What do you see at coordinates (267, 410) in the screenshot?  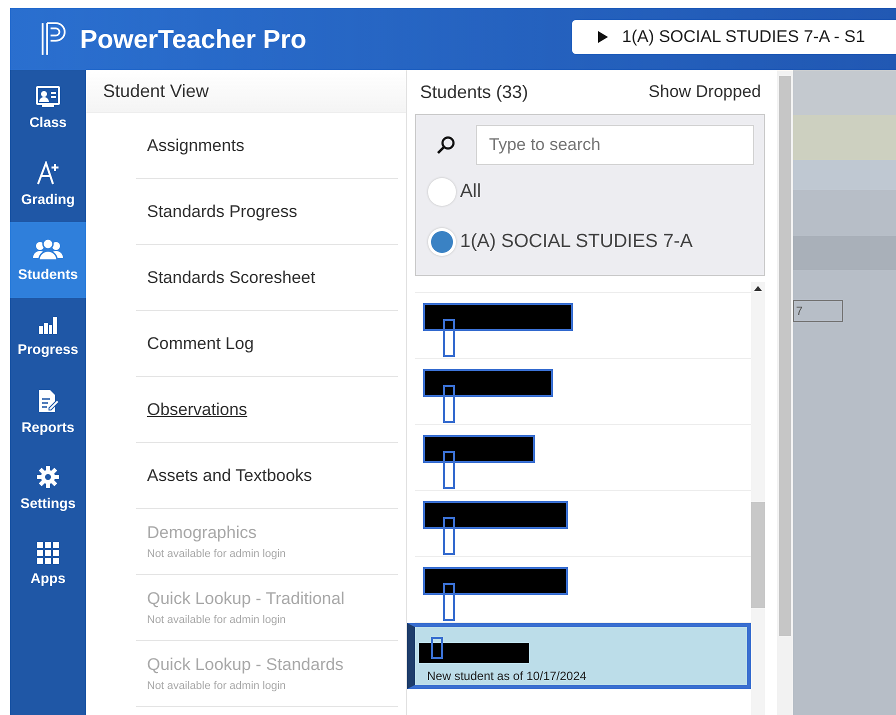 I see `menu-item: Observations` at bounding box center [267, 410].